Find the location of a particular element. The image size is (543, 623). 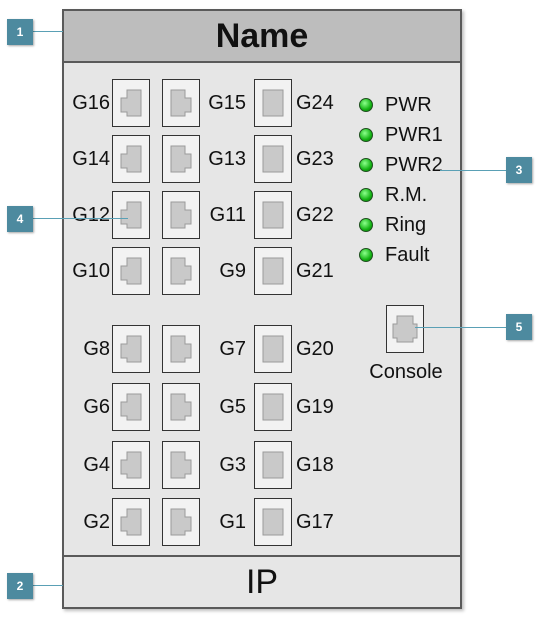

port-label-g9: G9 is located at coordinates (232, 271).